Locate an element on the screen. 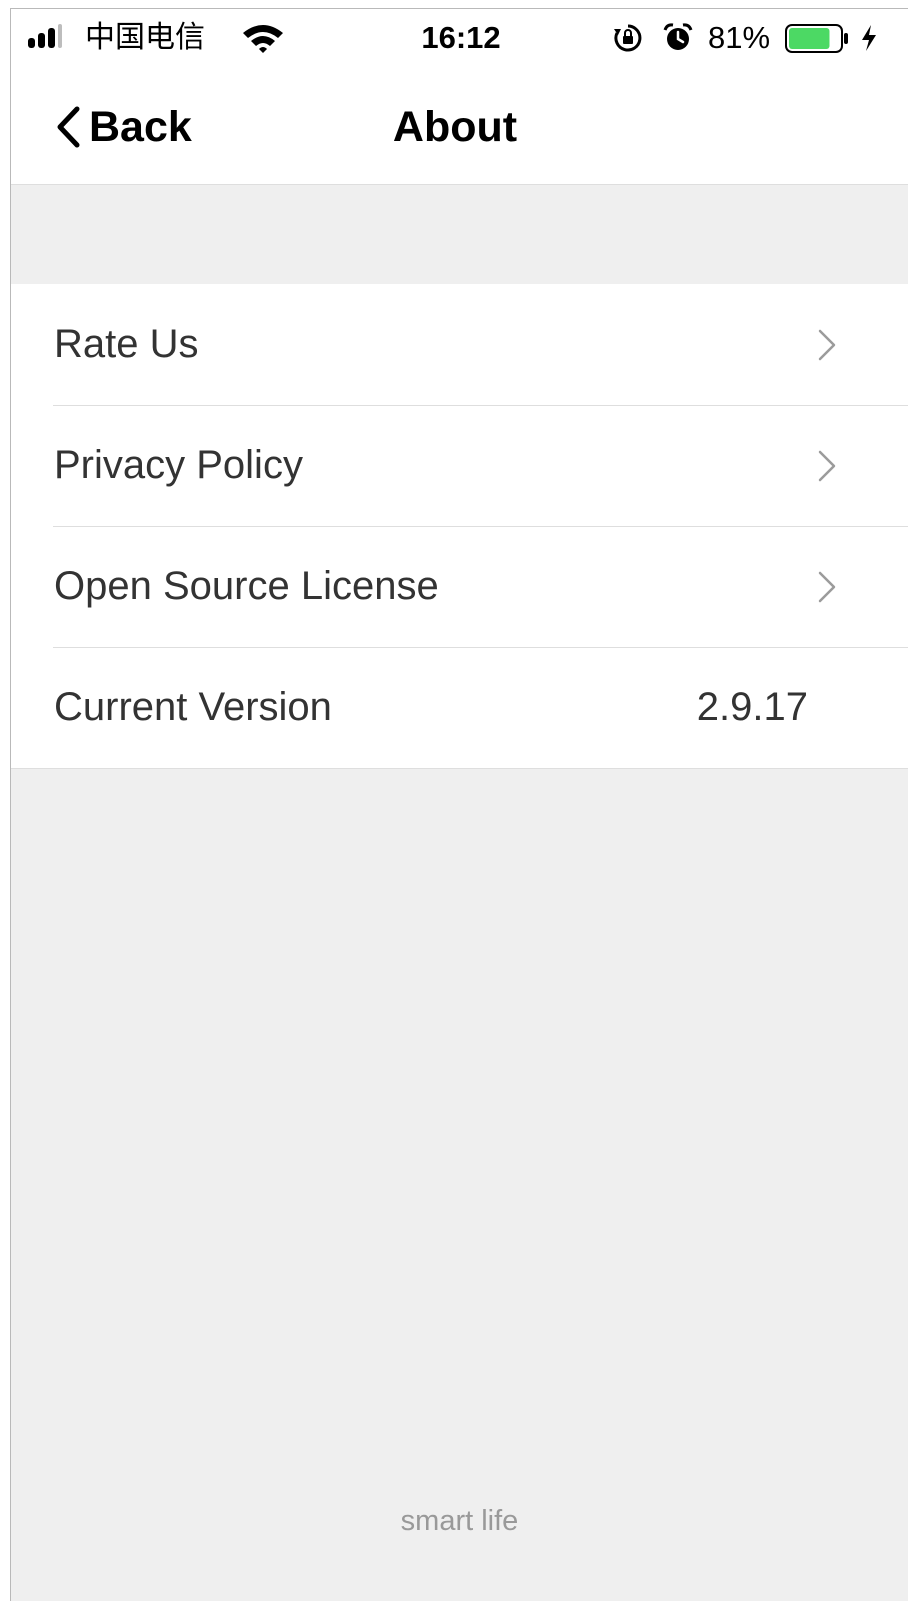  battery-percentage: 81% is located at coordinates (739, 37).